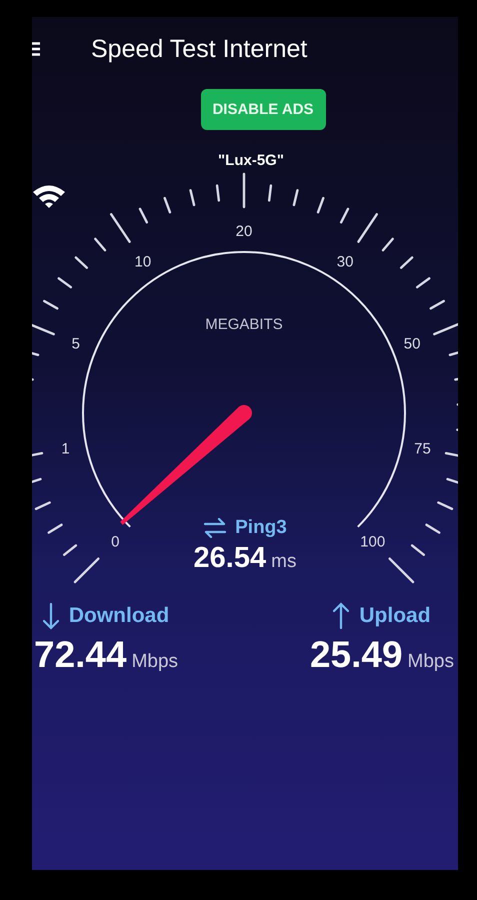 This screenshot has height=900, width=477. I want to click on scale-label: 1, so click(65, 449).